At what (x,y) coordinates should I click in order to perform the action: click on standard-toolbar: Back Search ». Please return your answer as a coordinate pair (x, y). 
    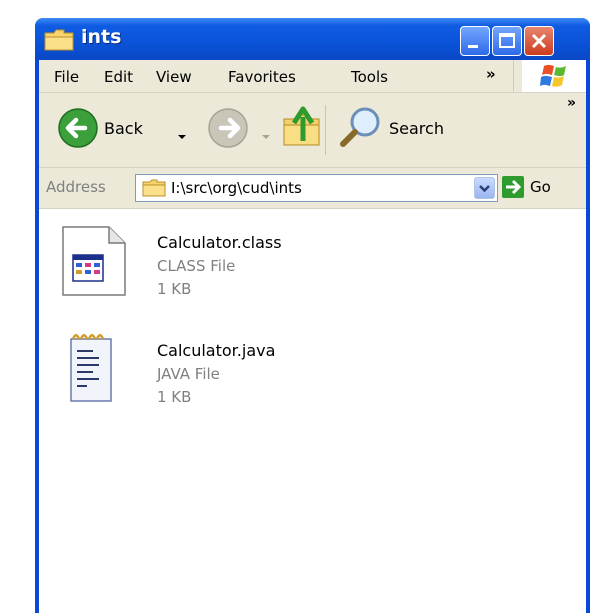
    Looking at the image, I should click on (312, 130).